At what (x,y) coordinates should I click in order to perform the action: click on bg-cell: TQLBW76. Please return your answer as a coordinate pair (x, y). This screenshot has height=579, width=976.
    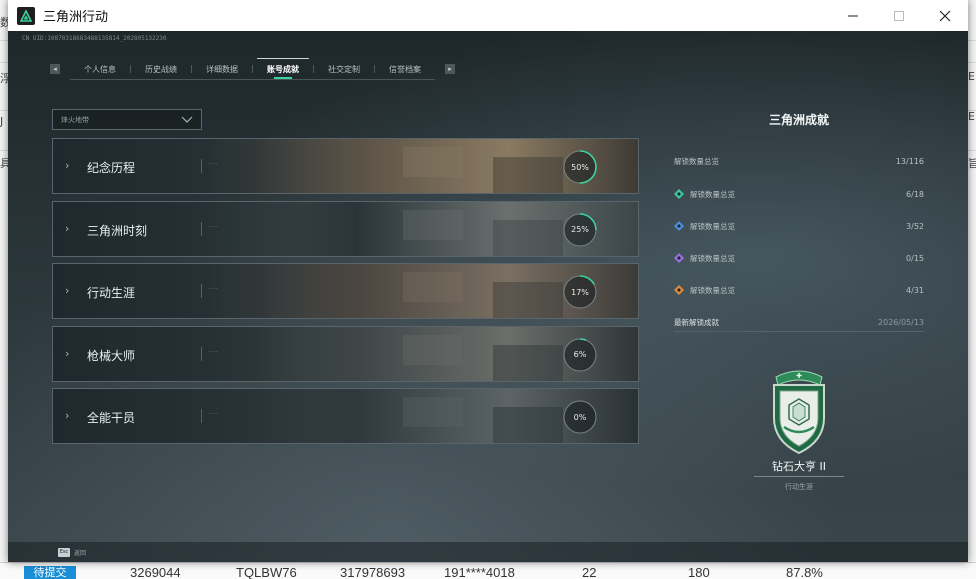
    Looking at the image, I should click on (266, 572).